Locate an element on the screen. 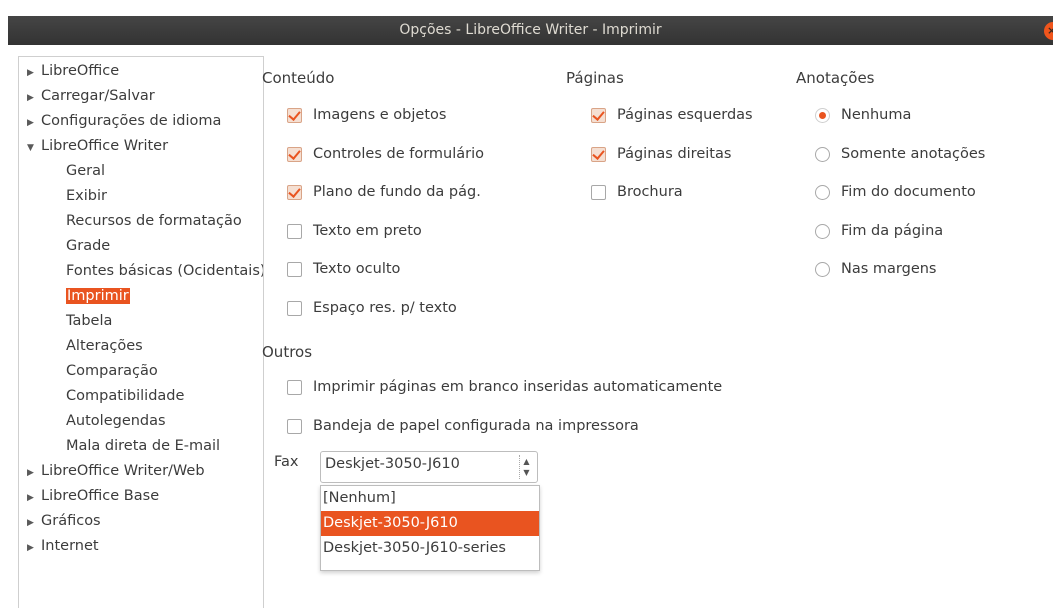 The height and width of the screenshot is (608, 1053). tree-item-label: Compatibilidade is located at coordinates (125, 396).